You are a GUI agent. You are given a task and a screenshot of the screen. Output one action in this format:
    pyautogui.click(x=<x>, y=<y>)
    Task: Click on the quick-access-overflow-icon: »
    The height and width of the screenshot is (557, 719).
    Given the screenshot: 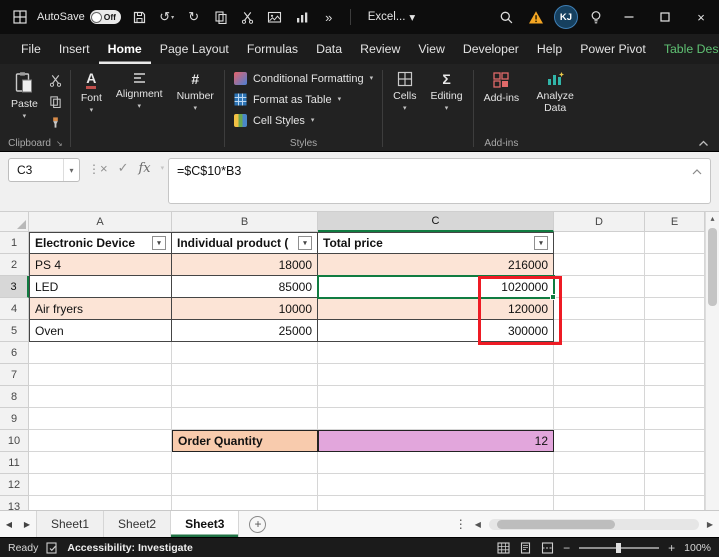 What is the action you would take?
    pyautogui.click(x=329, y=17)
    